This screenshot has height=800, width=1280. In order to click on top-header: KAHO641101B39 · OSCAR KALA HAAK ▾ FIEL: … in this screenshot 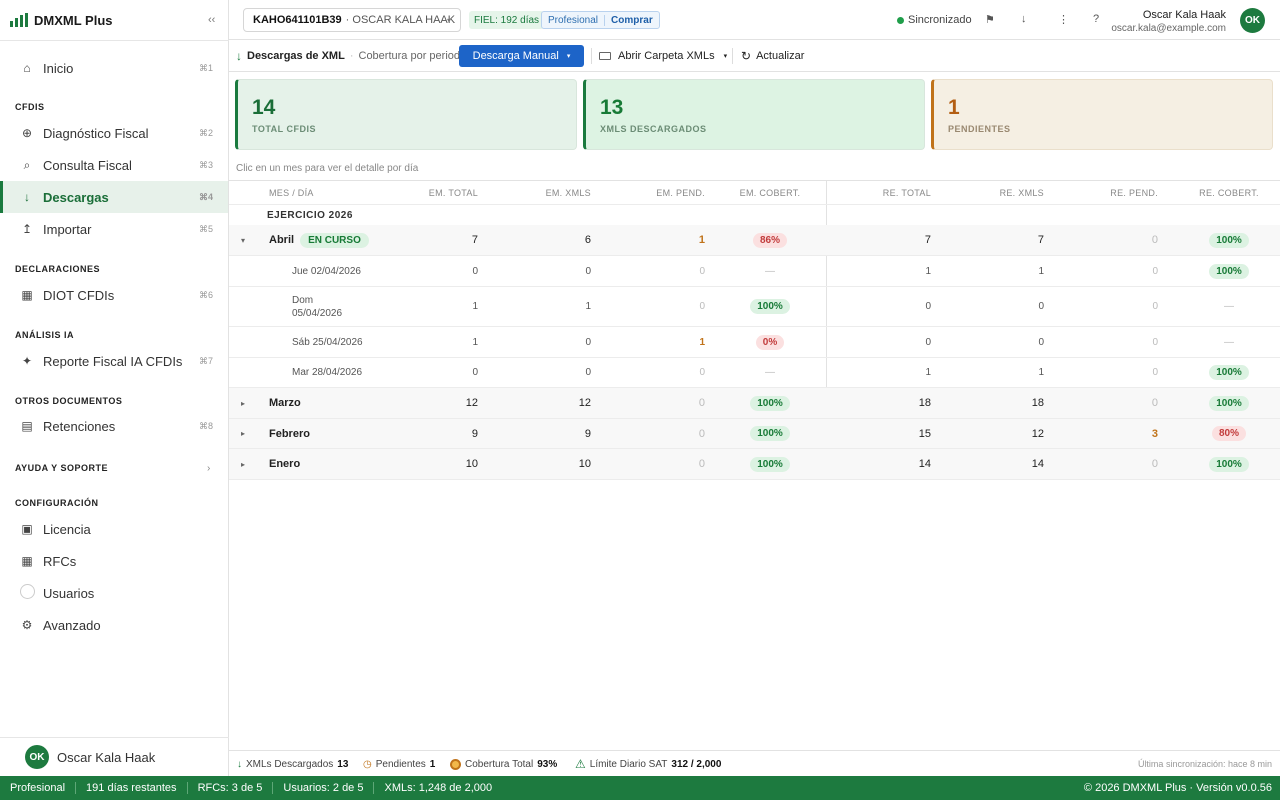, I will do `click(754, 20)`.